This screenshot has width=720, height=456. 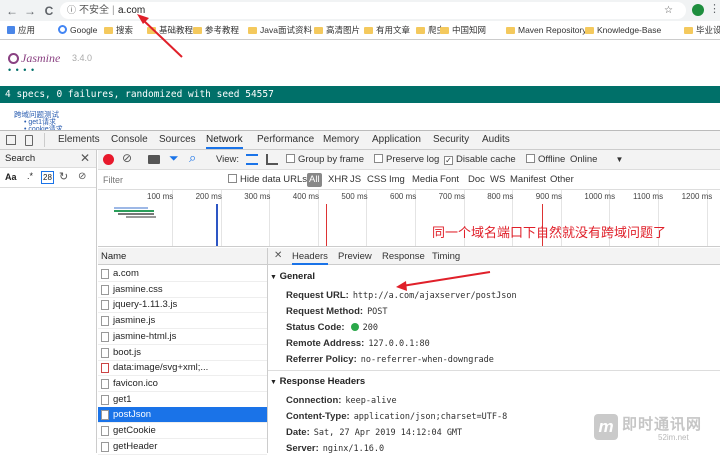 What do you see at coordinates (662, 424) in the screenshot?
I see `watermark-text: 即时通讯网` at bounding box center [662, 424].